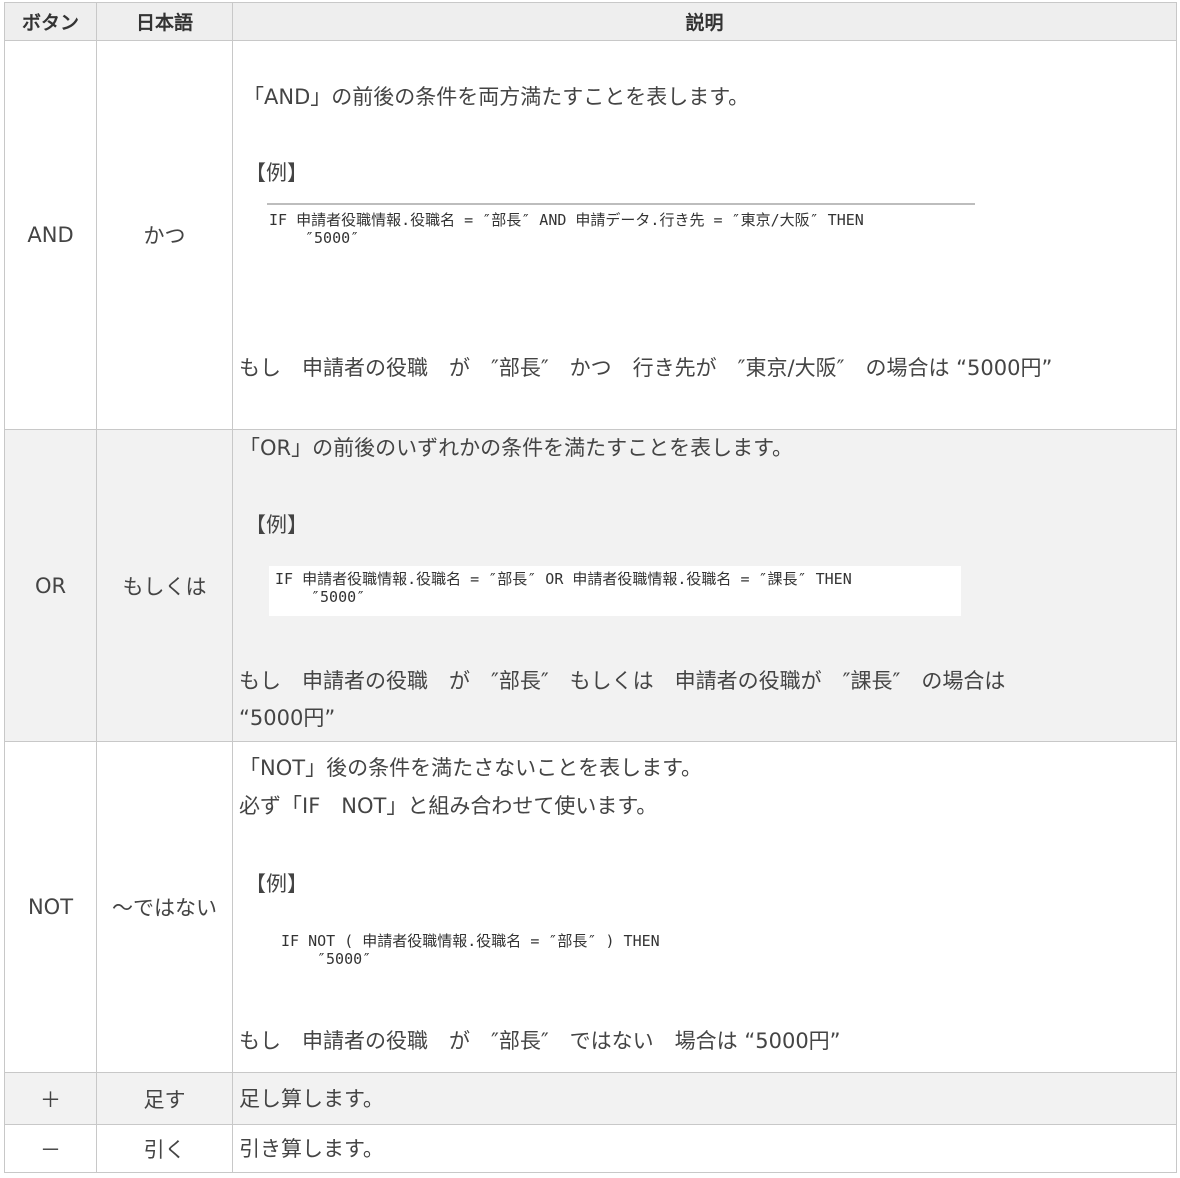 The width and height of the screenshot is (1180, 1178). I want to click on code-line: IF NOT ( 申請者役職情報.役職名 = ″部長″ ) THEN, so click(470, 941).